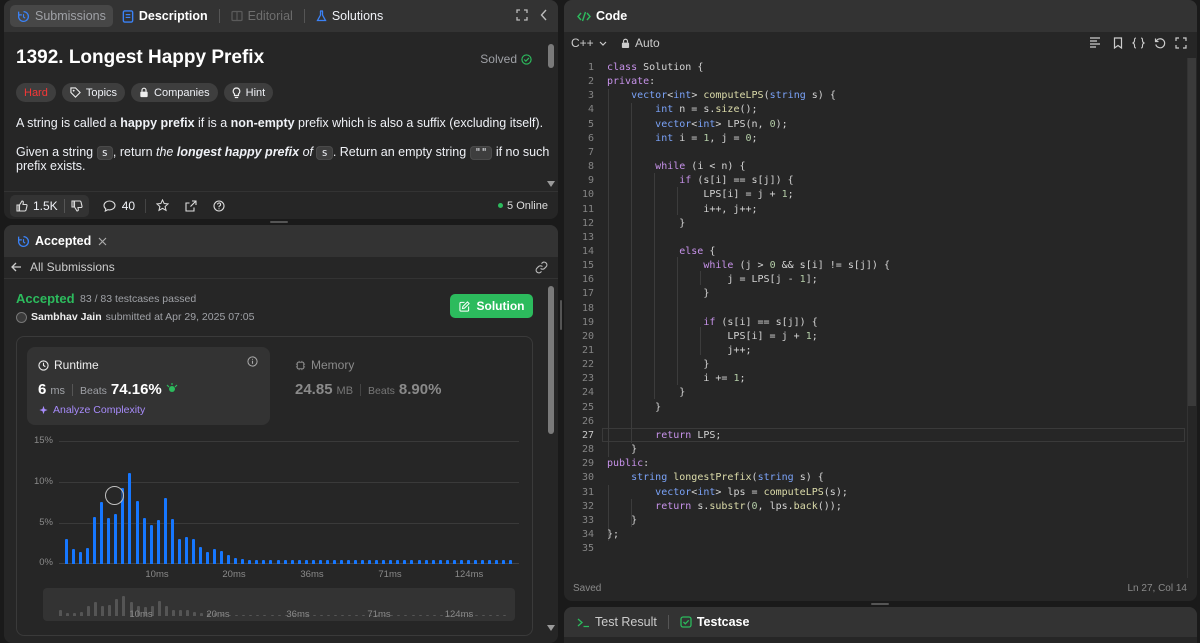  What do you see at coordinates (262, 16) in the screenshot?
I see `tab-editorial: Editorial` at bounding box center [262, 16].